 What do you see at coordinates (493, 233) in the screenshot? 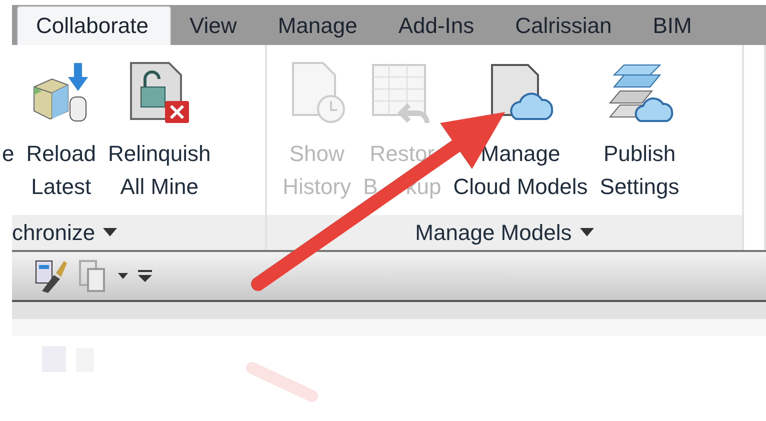
I see `panel-title: Manage Models` at bounding box center [493, 233].